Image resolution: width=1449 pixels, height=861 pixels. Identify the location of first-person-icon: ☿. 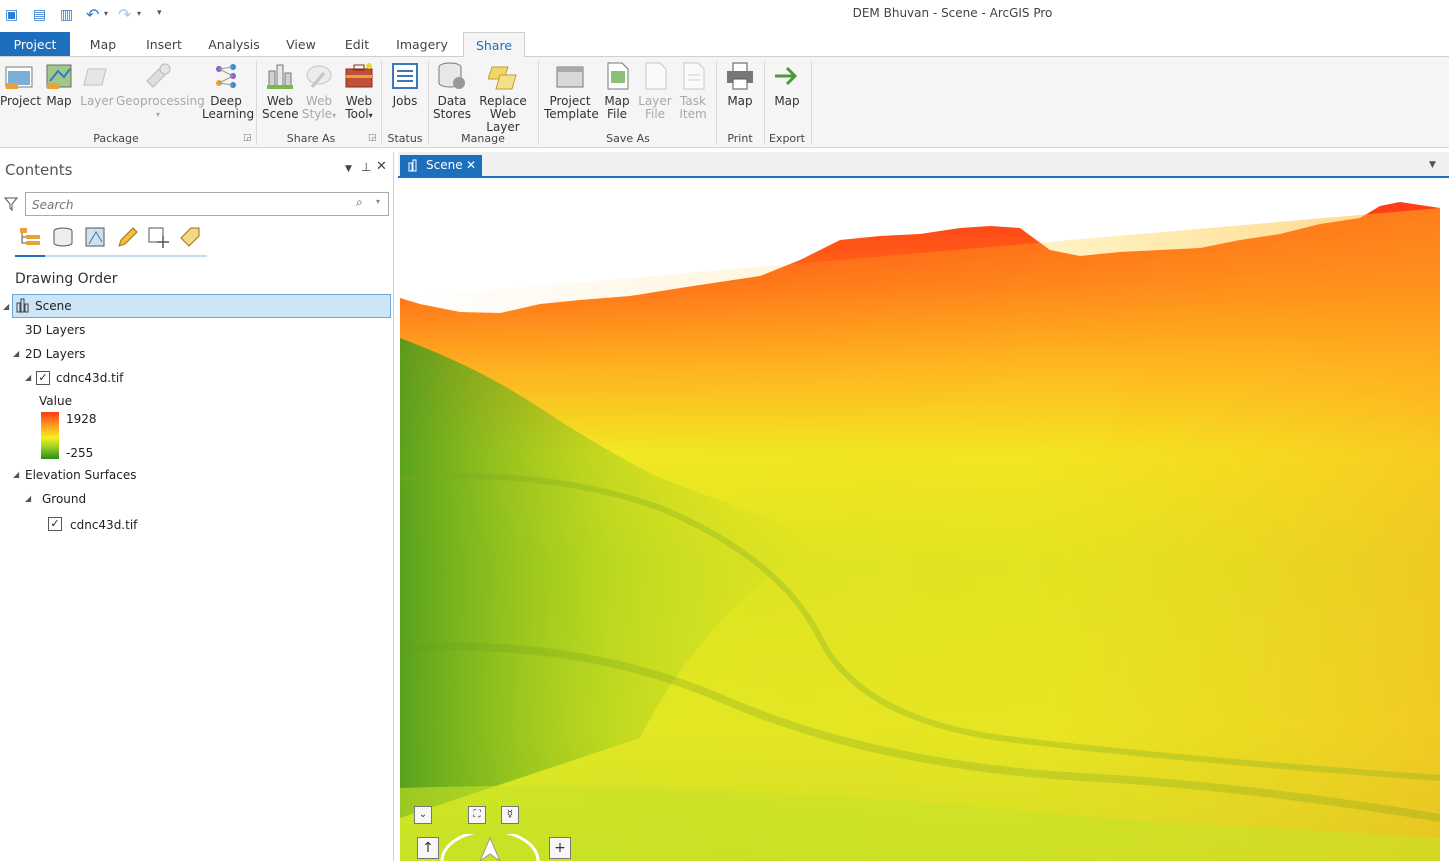
(510, 815).